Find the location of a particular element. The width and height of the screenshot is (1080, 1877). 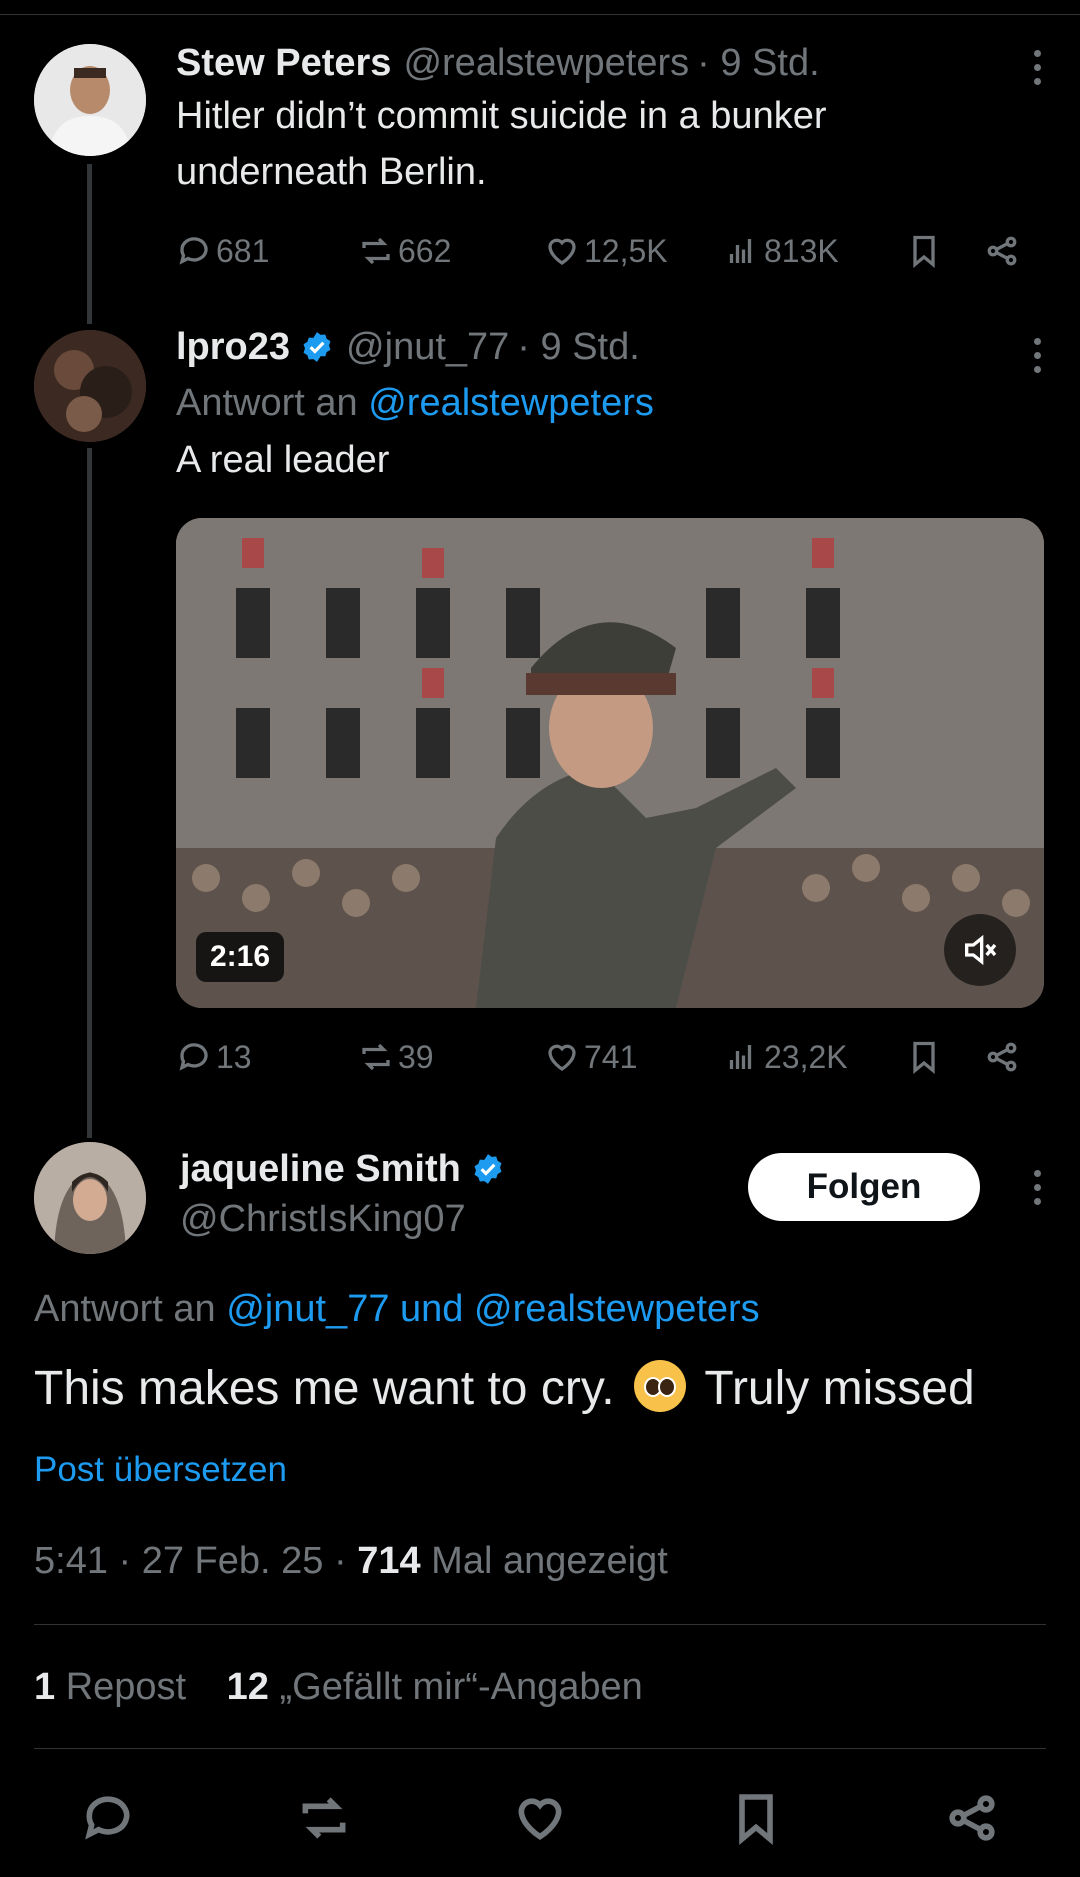

repost-count: 39 is located at coordinates (416, 1056).